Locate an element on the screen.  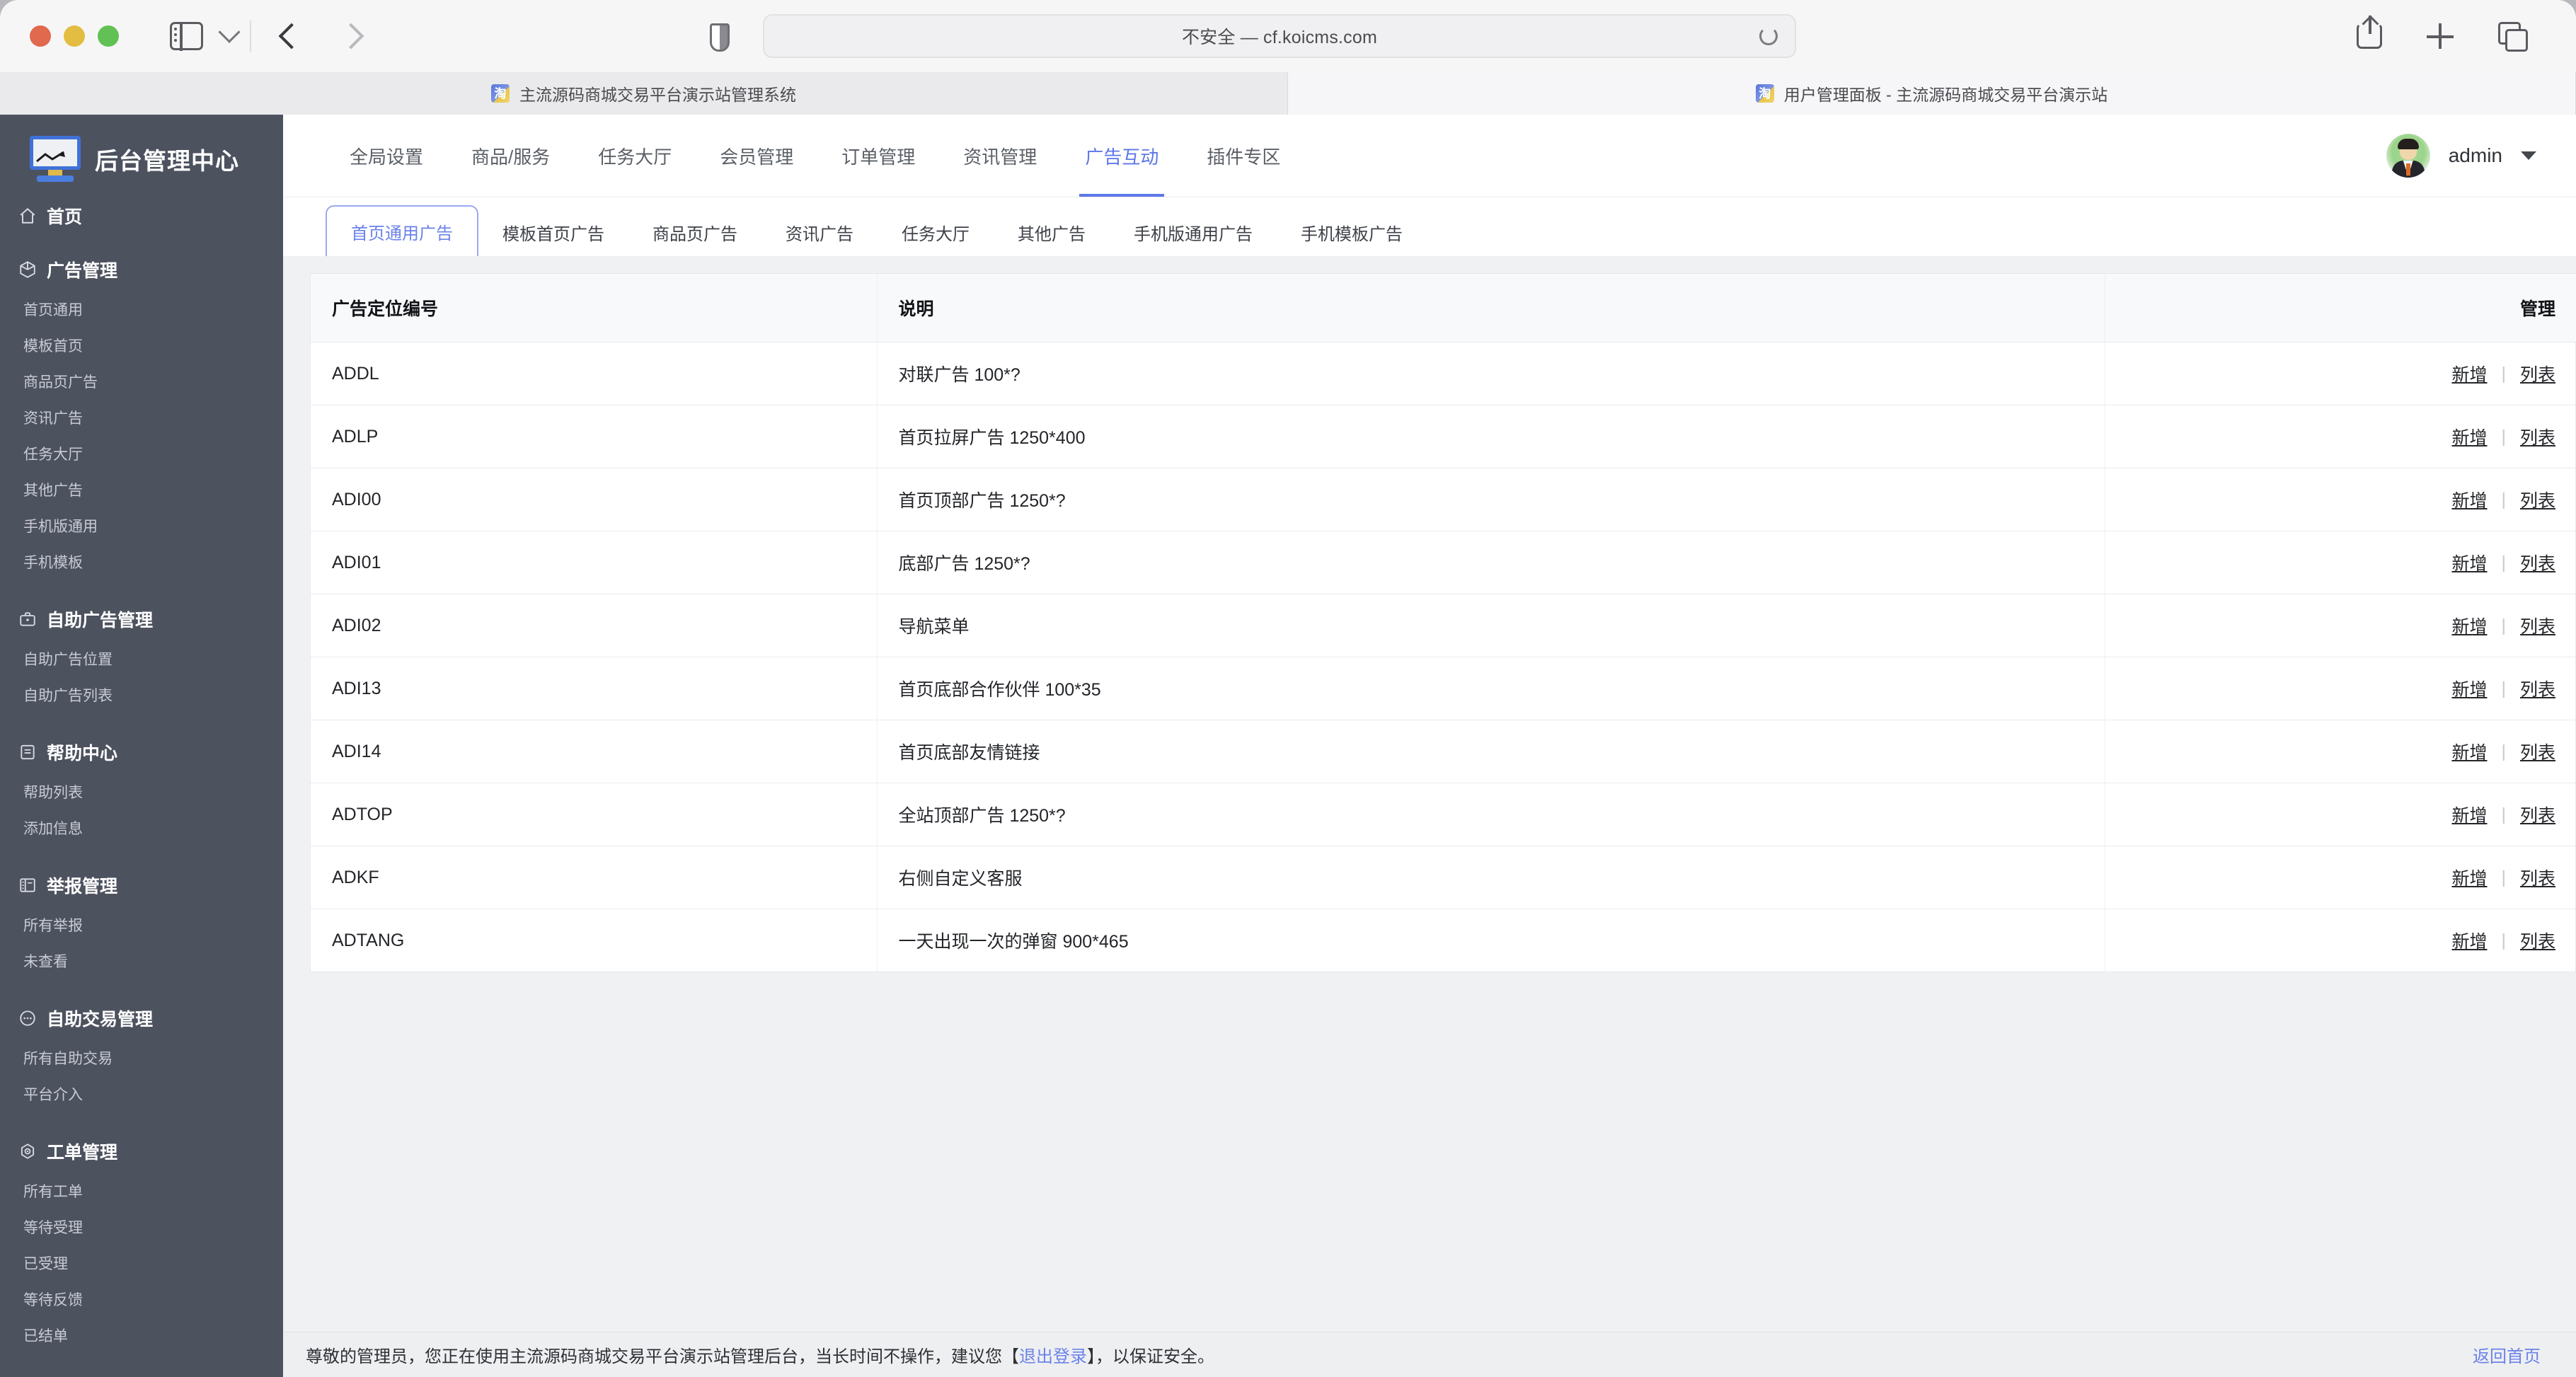
nav-item-7: 插件专区 is located at coordinates (1244, 156).